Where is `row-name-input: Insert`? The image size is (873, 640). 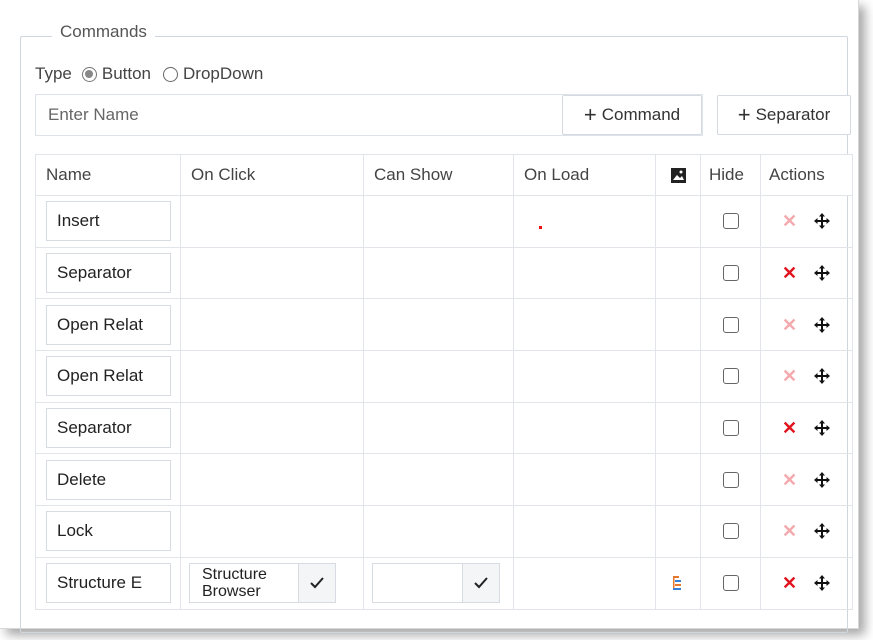
row-name-input: Insert is located at coordinates (108, 221).